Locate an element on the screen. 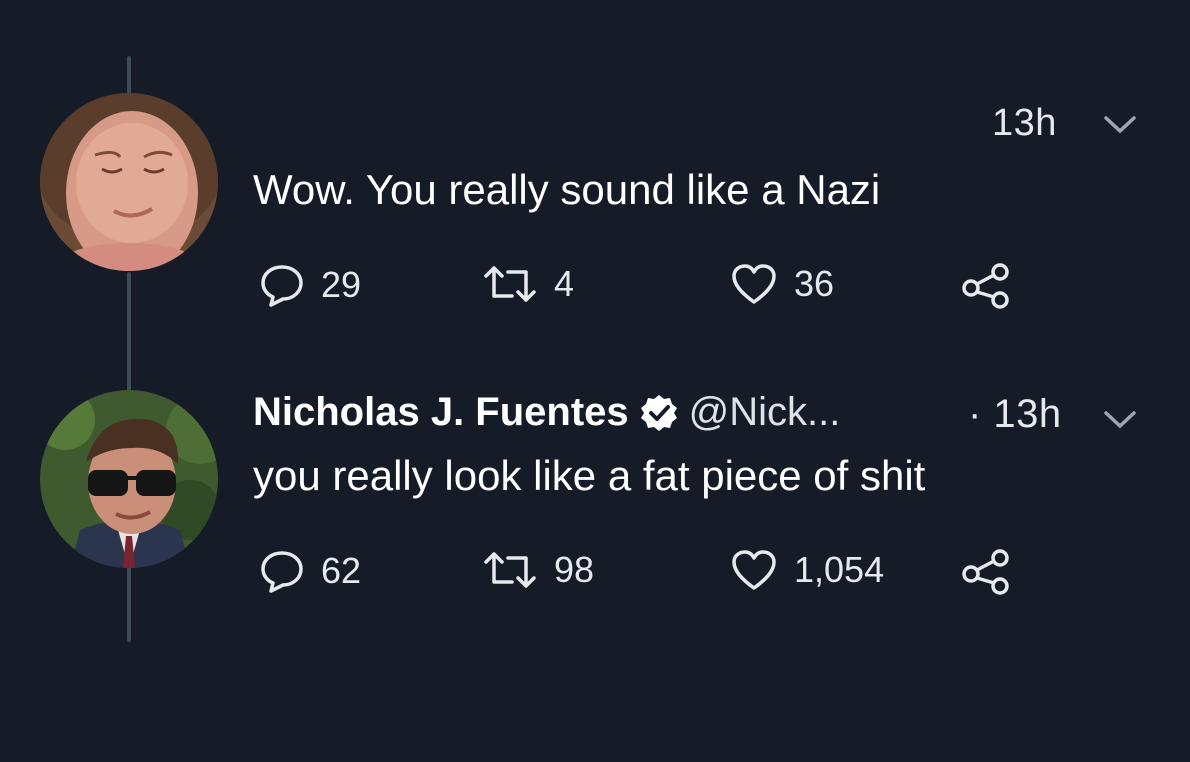  tweet-text: you really look like a fat piece of shit is located at coordinates (589, 475).